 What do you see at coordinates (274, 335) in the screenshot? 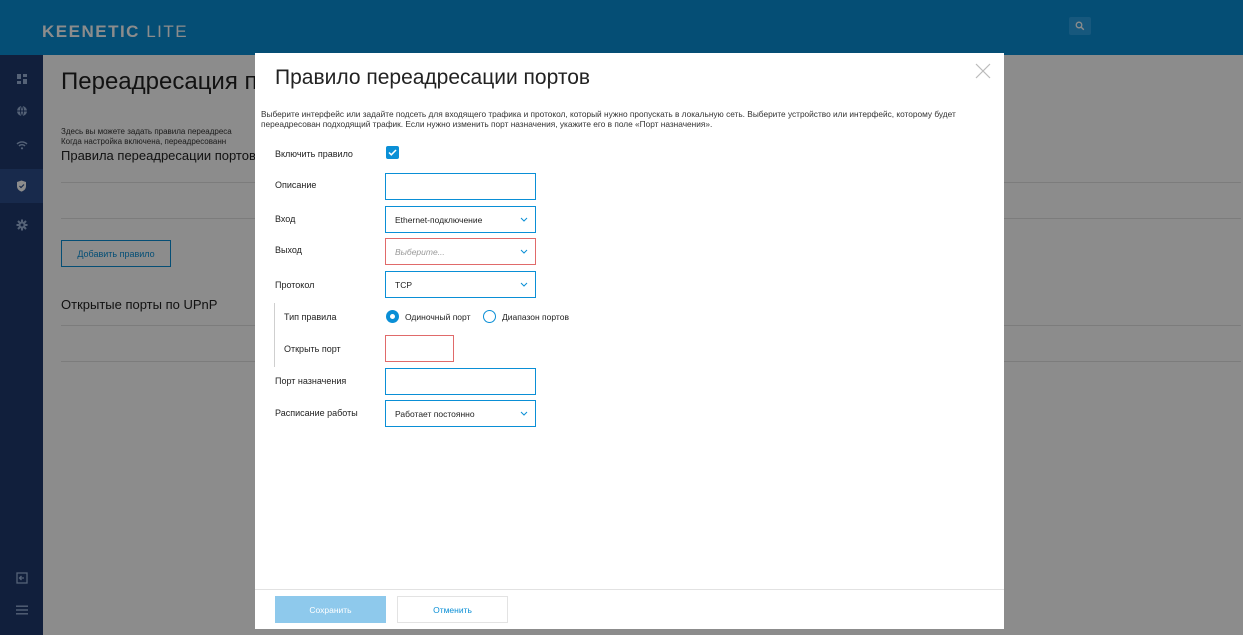
I see `sub-options-indicator` at bounding box center [274, 335].